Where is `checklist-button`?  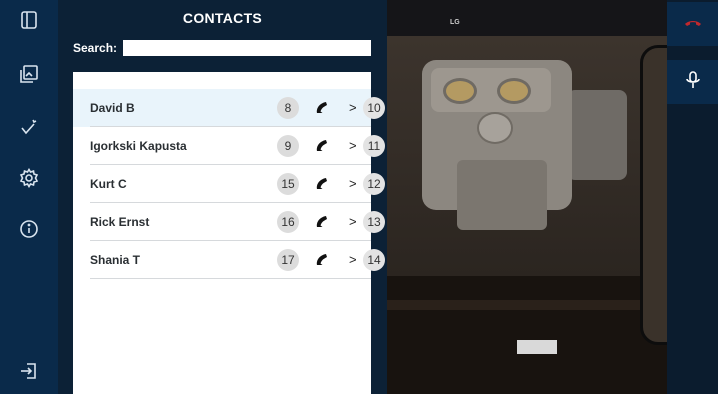 checklist-button is located at coordinates (29, 129).